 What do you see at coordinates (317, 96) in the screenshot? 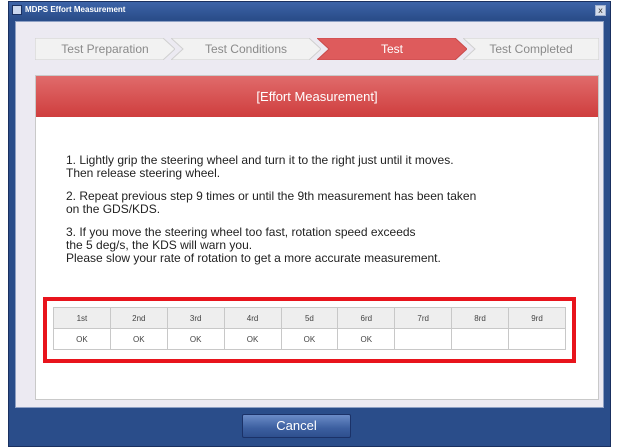
I see `panel-header: [Effort Measurement]` at bounding box center [317, 96].